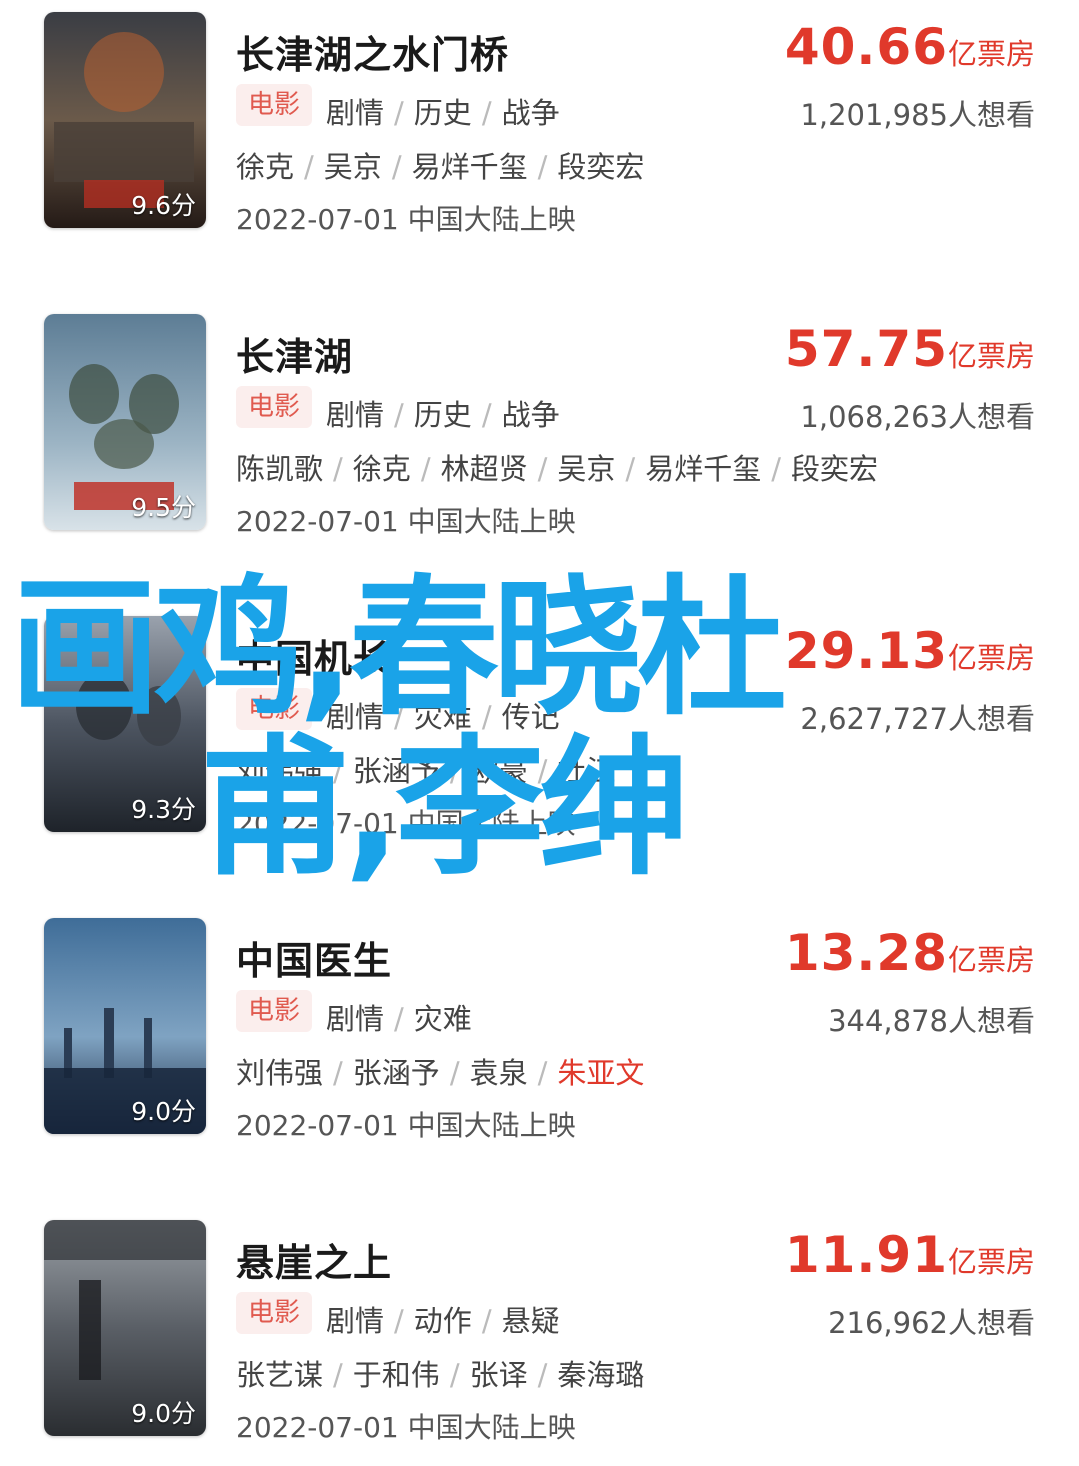 Image resolution: width=1079 pixels, height=1466 pixels. Describe the element at coordinates (444, 809) in the screenshot. I see `overlay-line-2: 甫,李绅` at that location.